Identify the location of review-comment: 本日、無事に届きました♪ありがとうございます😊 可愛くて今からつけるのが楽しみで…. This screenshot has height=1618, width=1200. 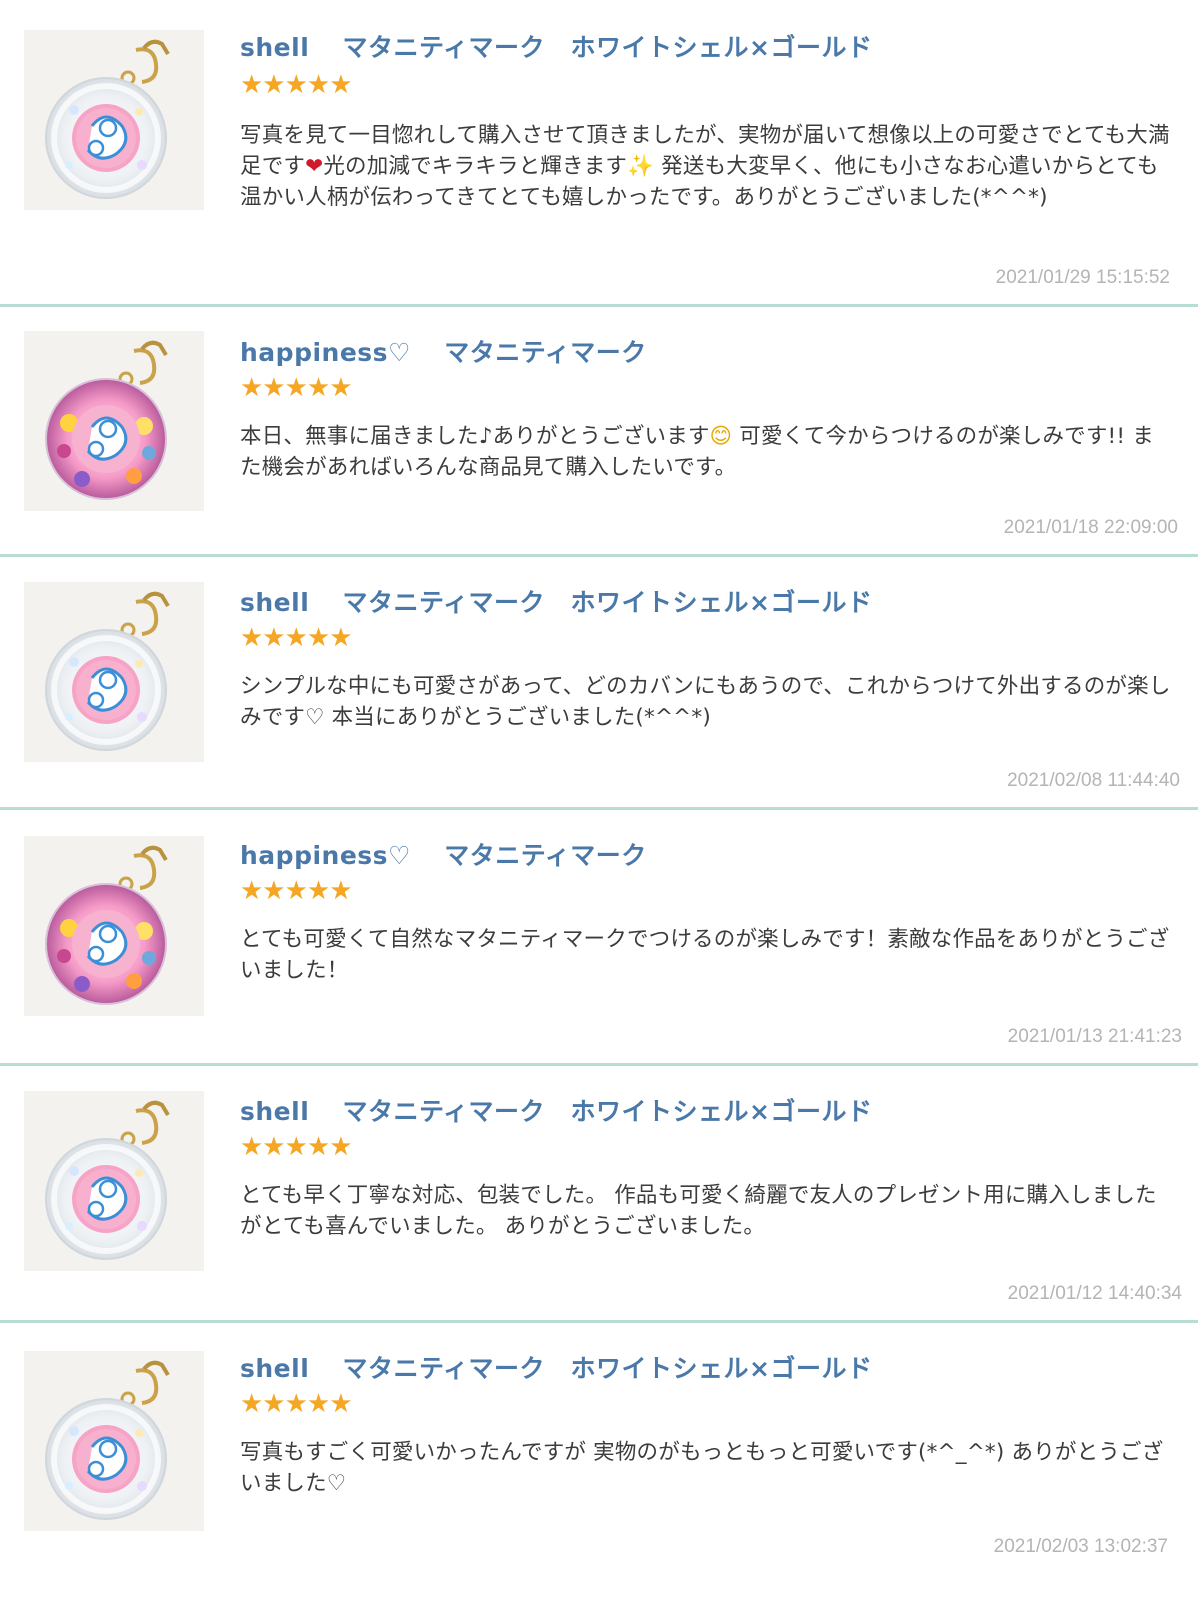
(707, 452).